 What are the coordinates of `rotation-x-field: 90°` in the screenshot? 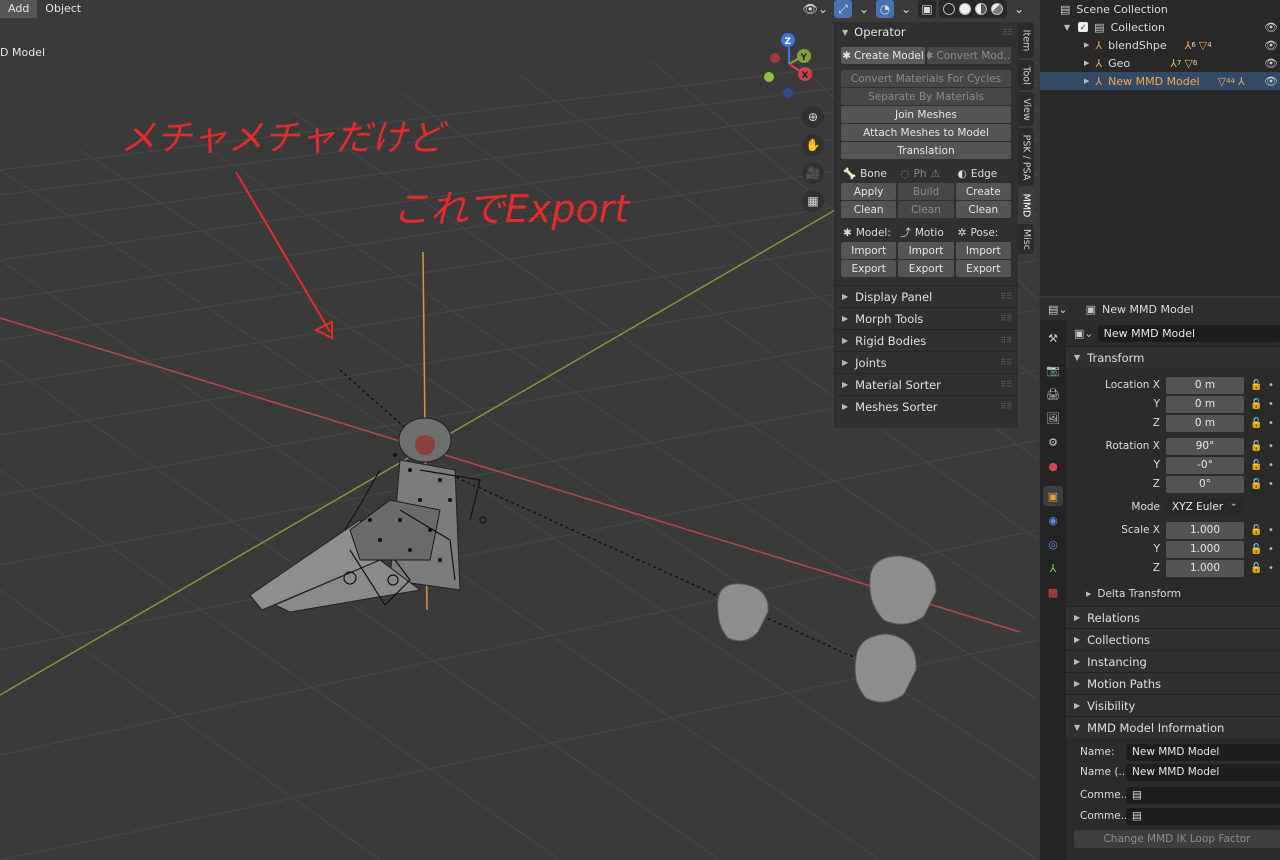 It's located at (1205, 446).